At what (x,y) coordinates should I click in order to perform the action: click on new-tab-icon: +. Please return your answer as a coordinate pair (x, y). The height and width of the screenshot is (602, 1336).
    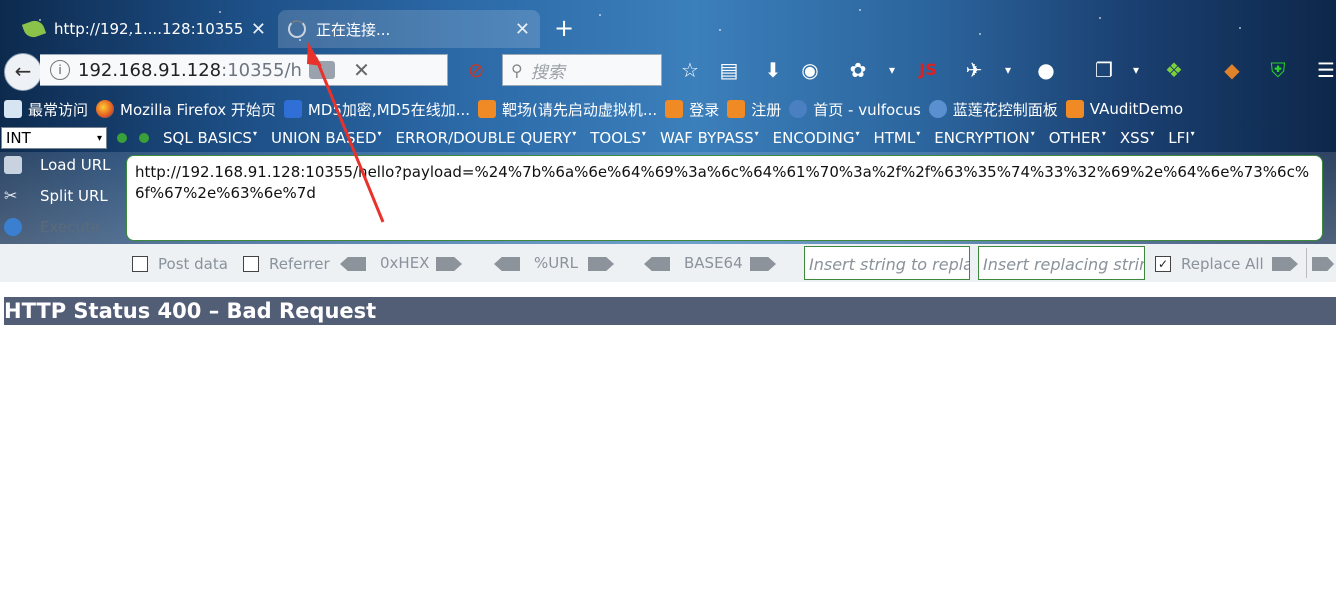
    Looking at the image, I should click on (564, 28).